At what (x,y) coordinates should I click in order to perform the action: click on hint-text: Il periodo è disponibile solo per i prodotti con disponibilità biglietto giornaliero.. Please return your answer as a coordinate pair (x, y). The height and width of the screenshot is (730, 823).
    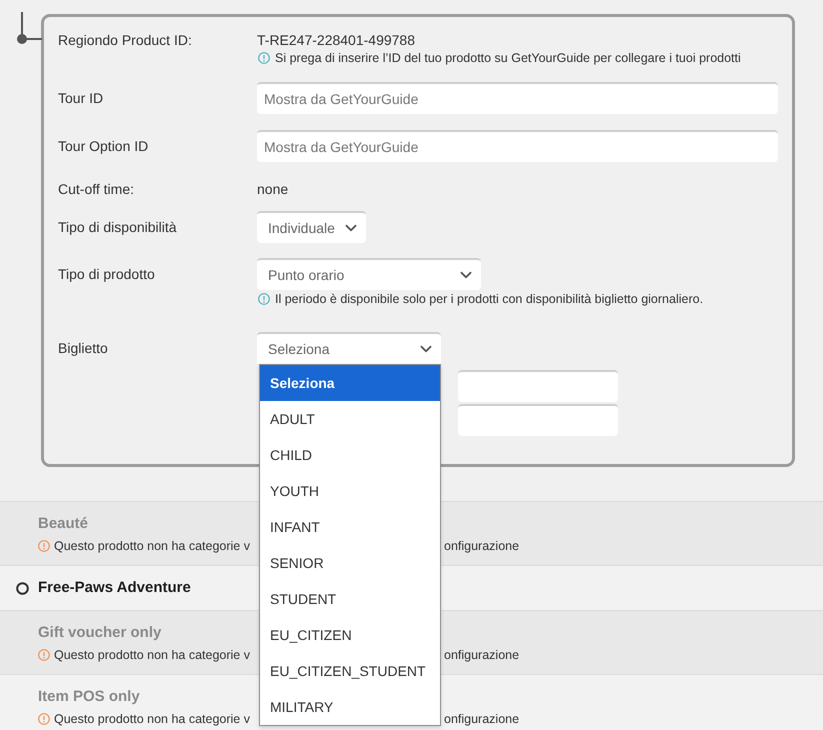
    Looking at the image, I should click on (489, 299).